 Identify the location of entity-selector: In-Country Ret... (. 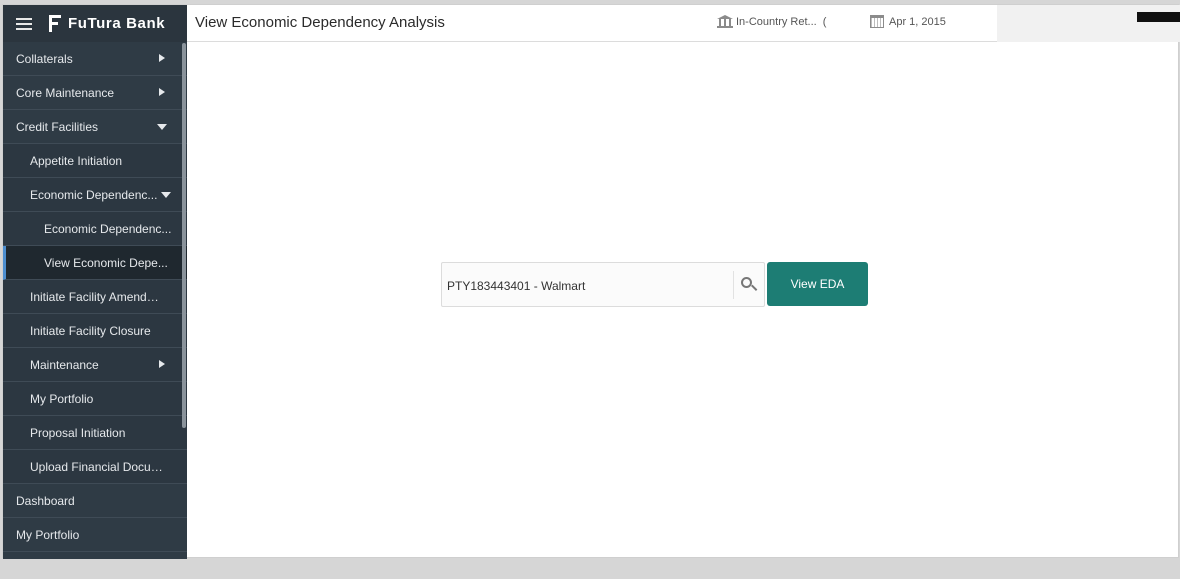
(771, 21).